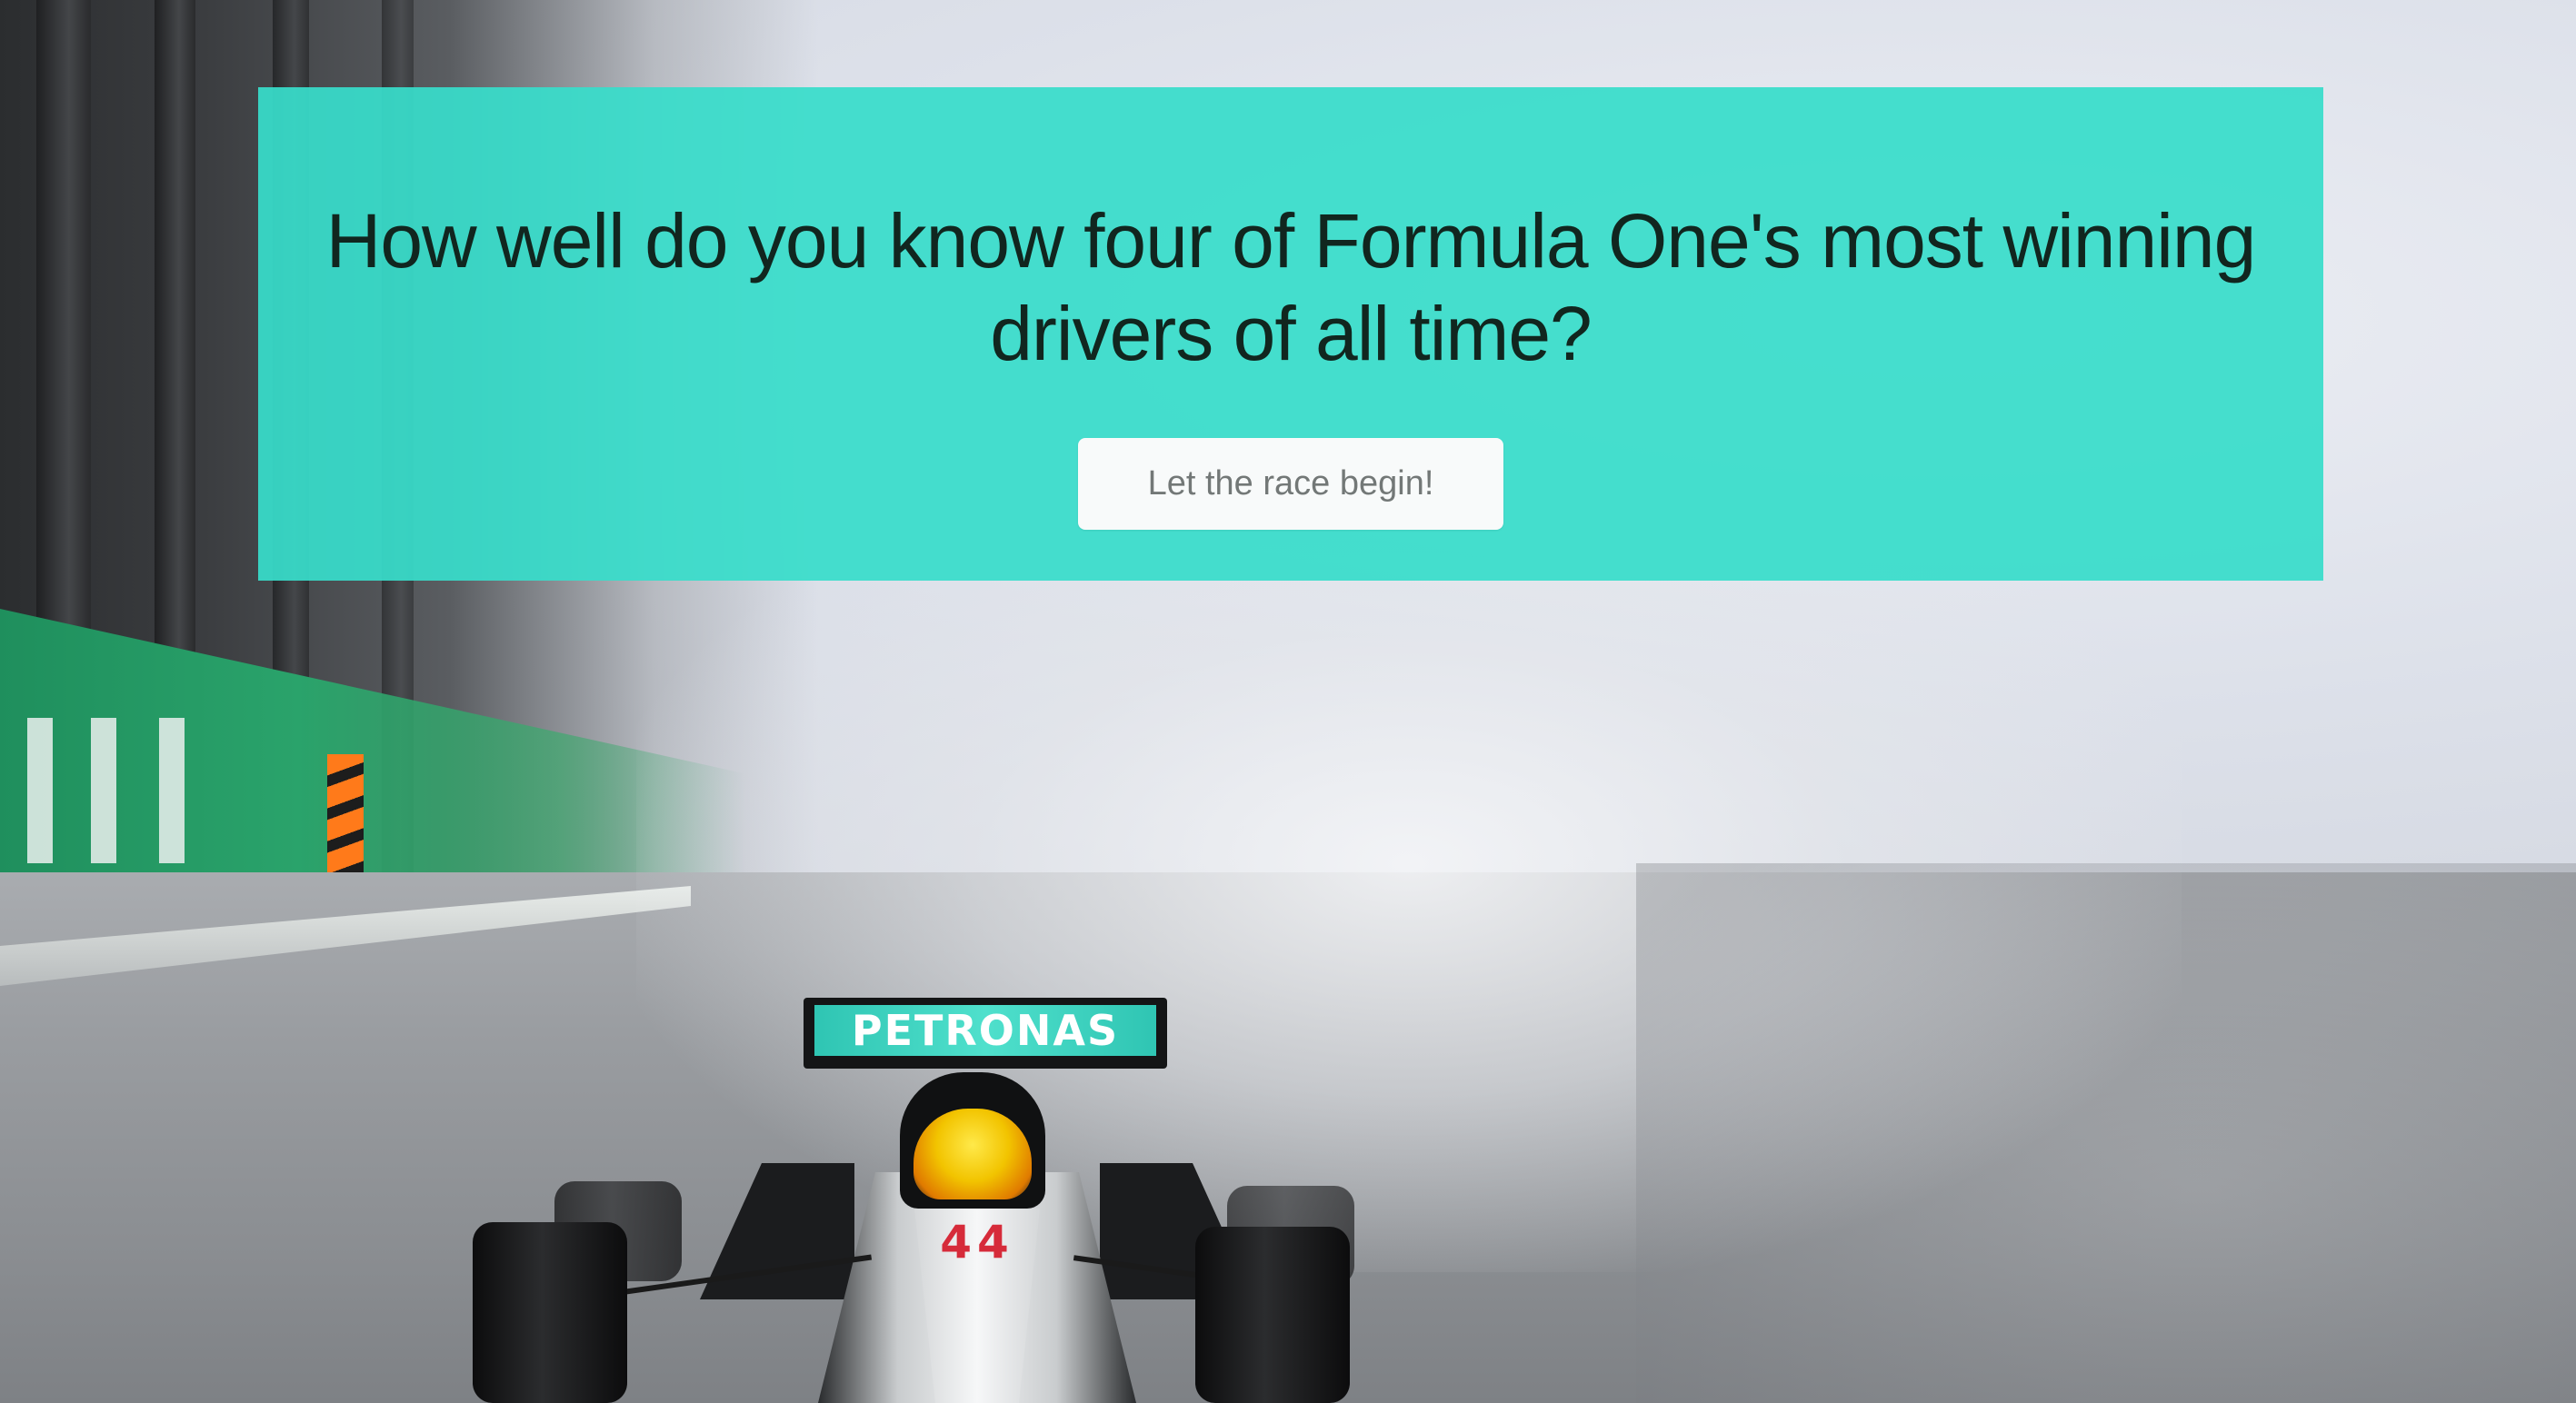  Describe the element at coordinates (550, 1312) in the screenshot. I see `front-left-tyre` at that location.